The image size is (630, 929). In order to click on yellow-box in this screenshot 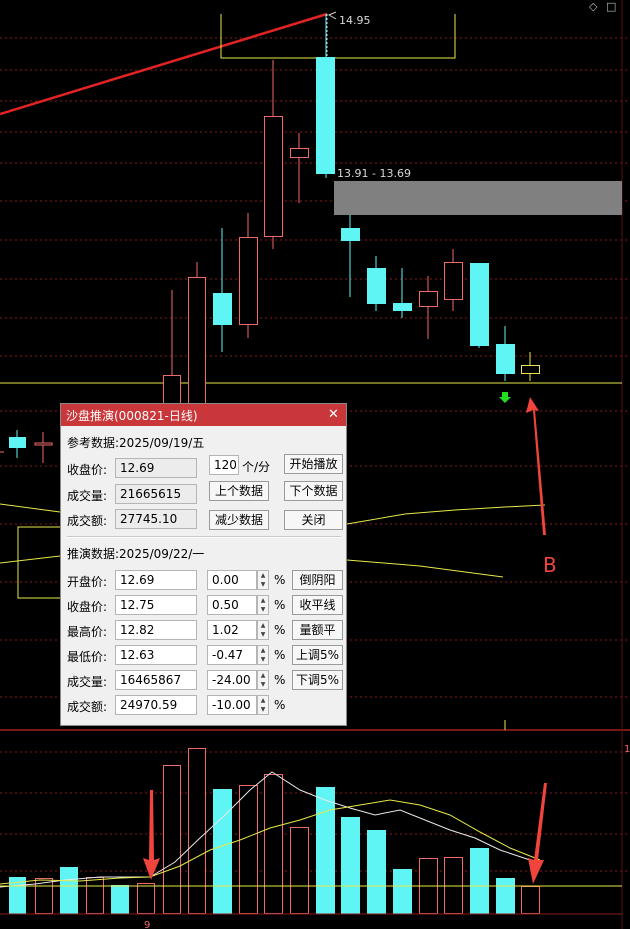, I will do `click(40, 562)`.